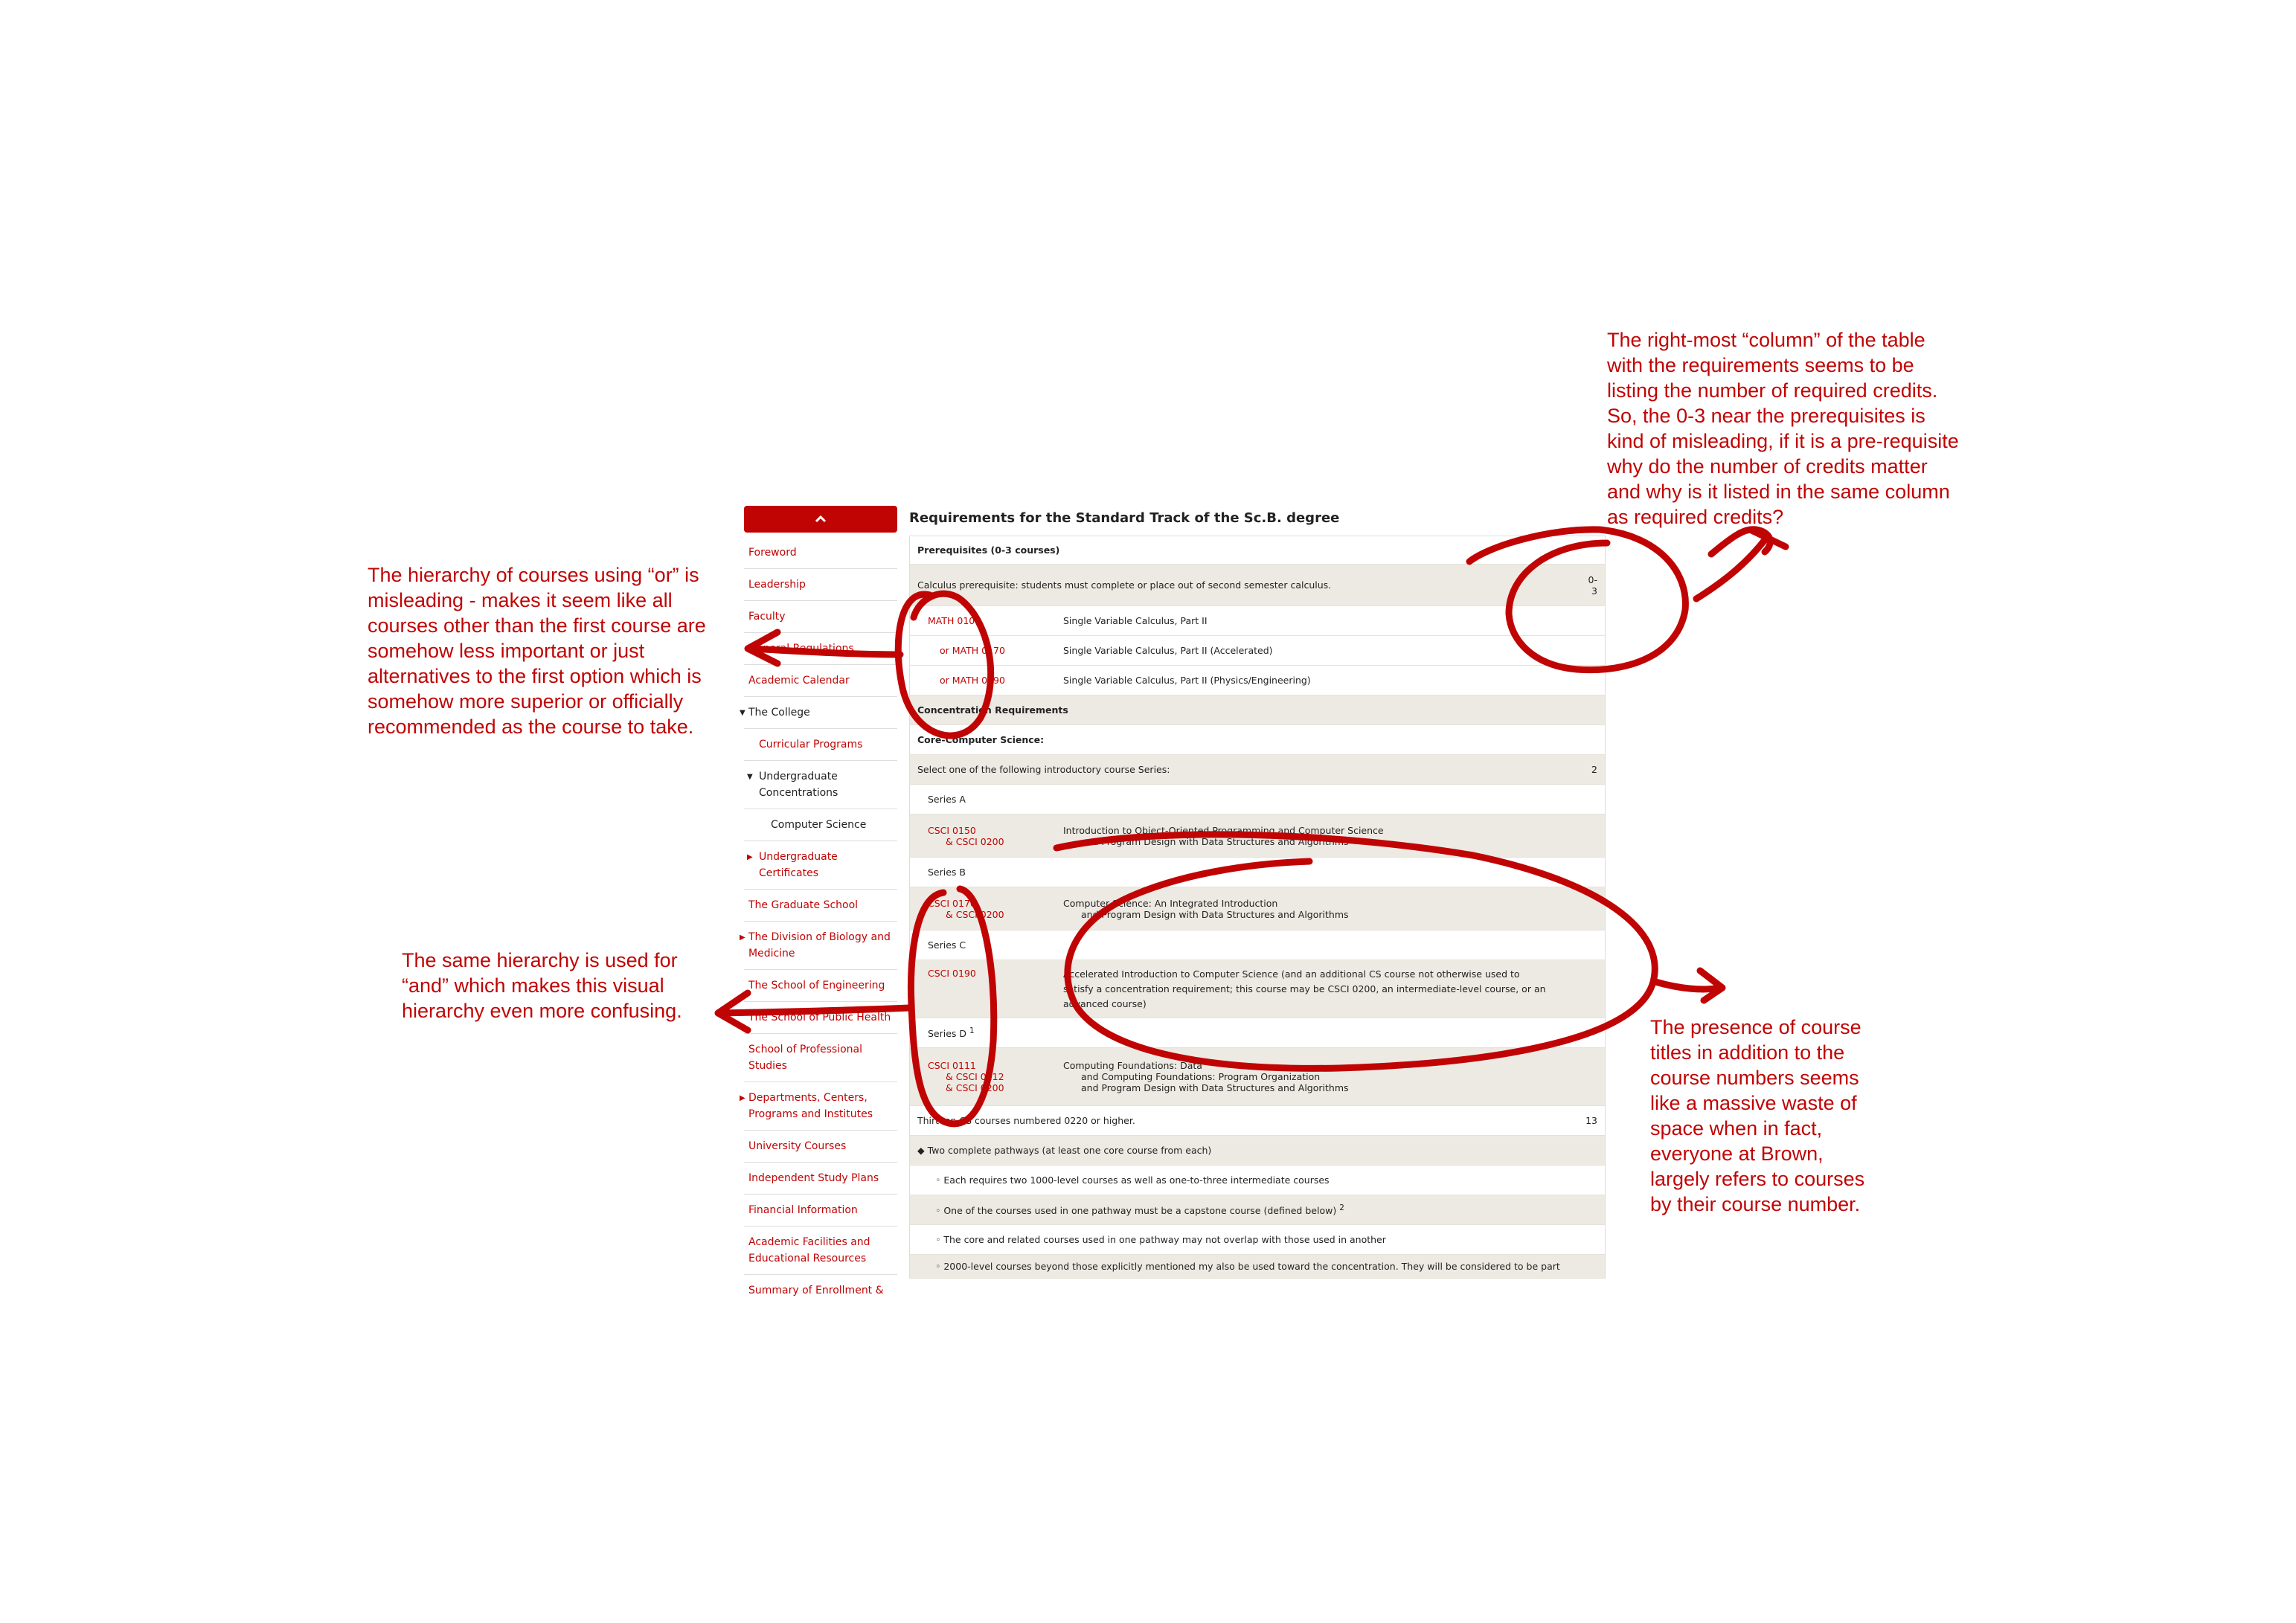  What do you see at coordinates (982, 620) in the screenshot?
I see `course-code-cell: MATH 0100` at bounding box center [982, 620].